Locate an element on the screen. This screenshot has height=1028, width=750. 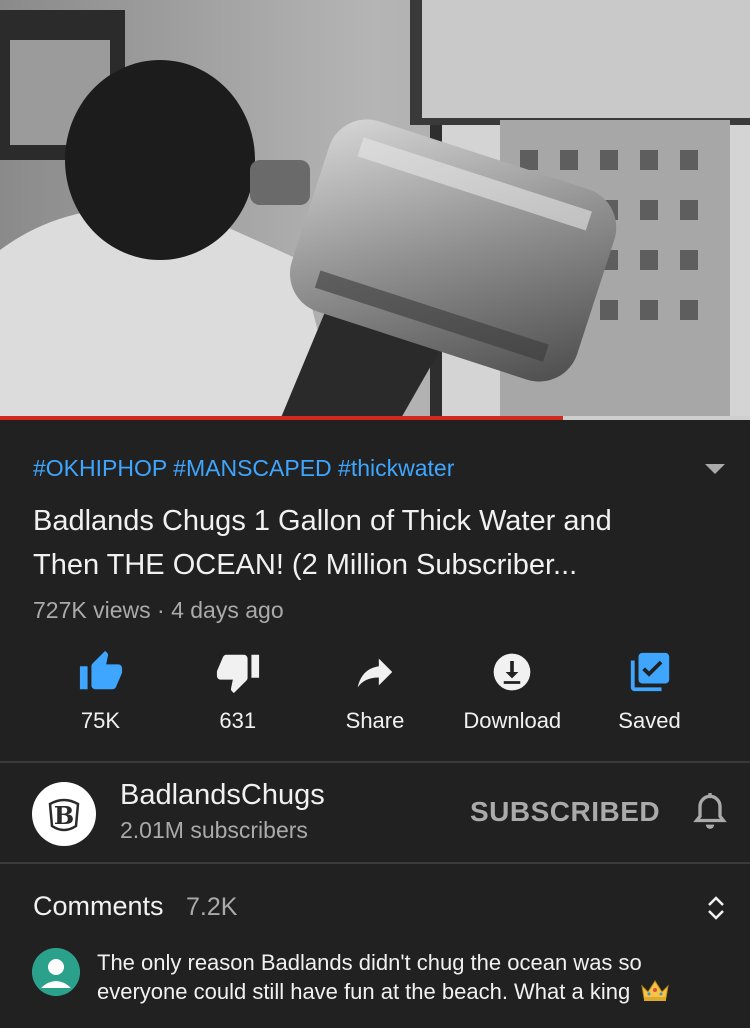
notification-bell-icon is located at coordinates (710, 813).